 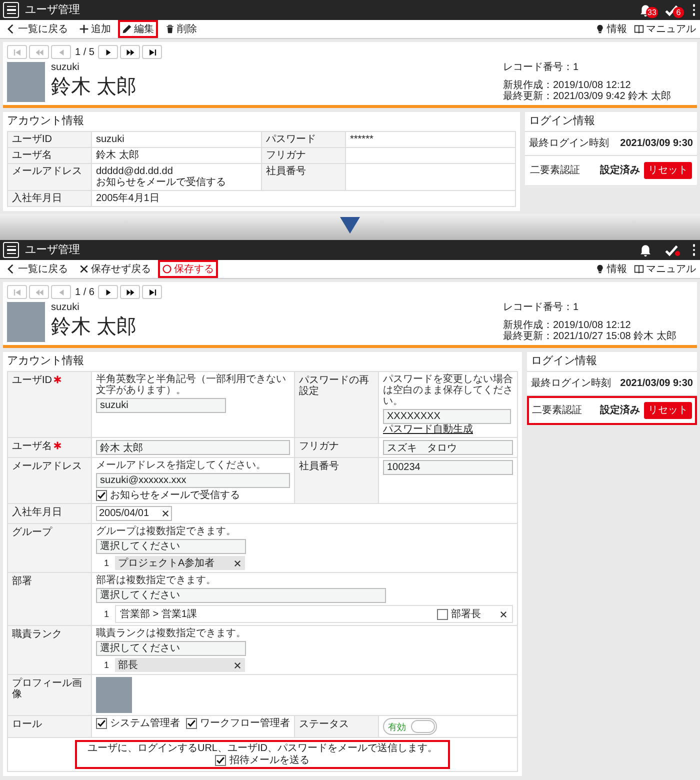 I want to click on next-icon, so click(x=108, y=52).